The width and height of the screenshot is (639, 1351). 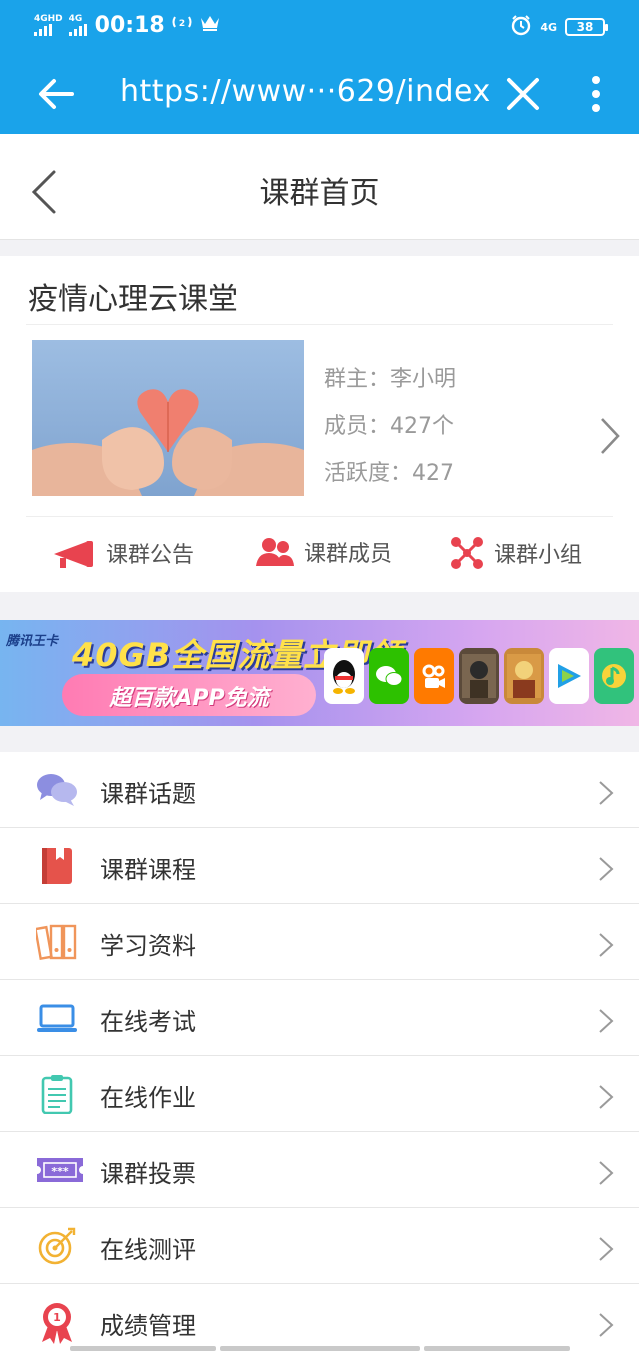 I want to click on url-field: https://www···629/index, so click(x=305, y=91).